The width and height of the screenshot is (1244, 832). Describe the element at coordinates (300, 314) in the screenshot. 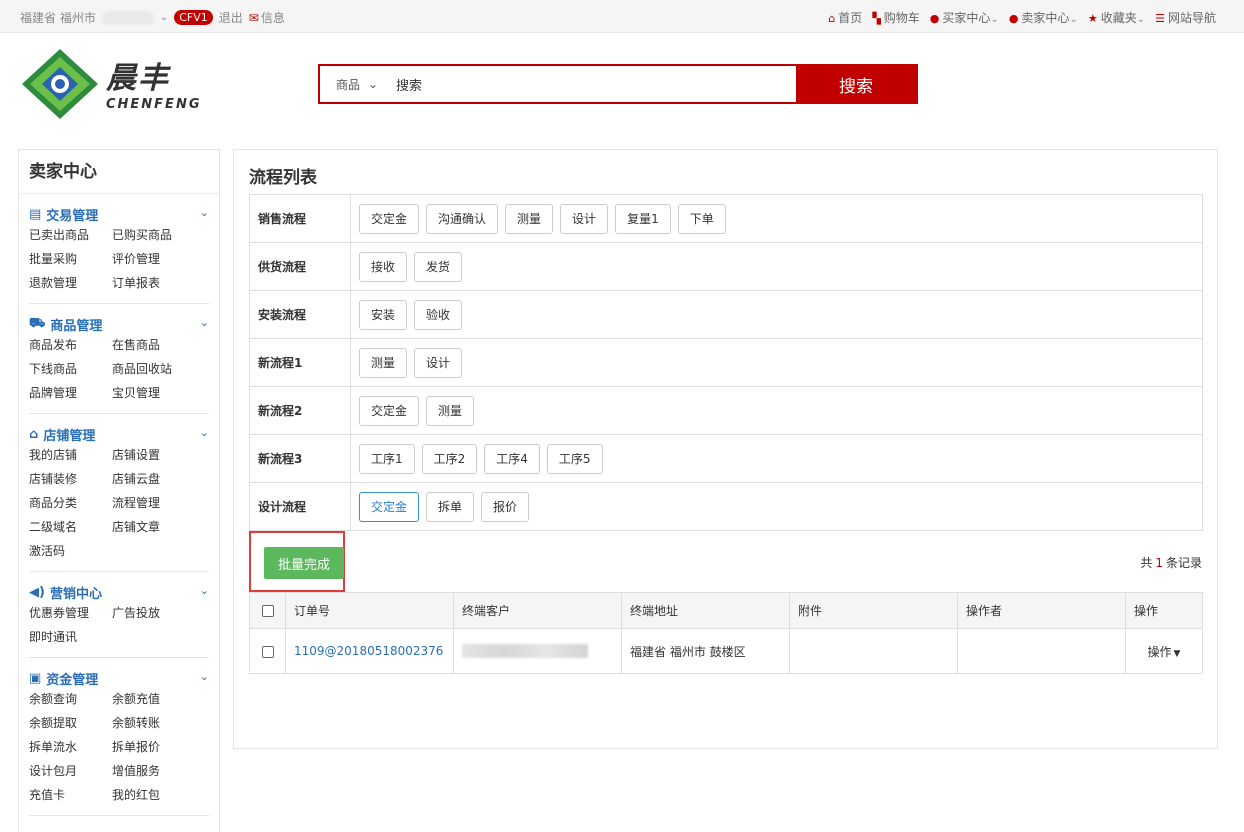

I see `flow-label: 安装流程` at that location.